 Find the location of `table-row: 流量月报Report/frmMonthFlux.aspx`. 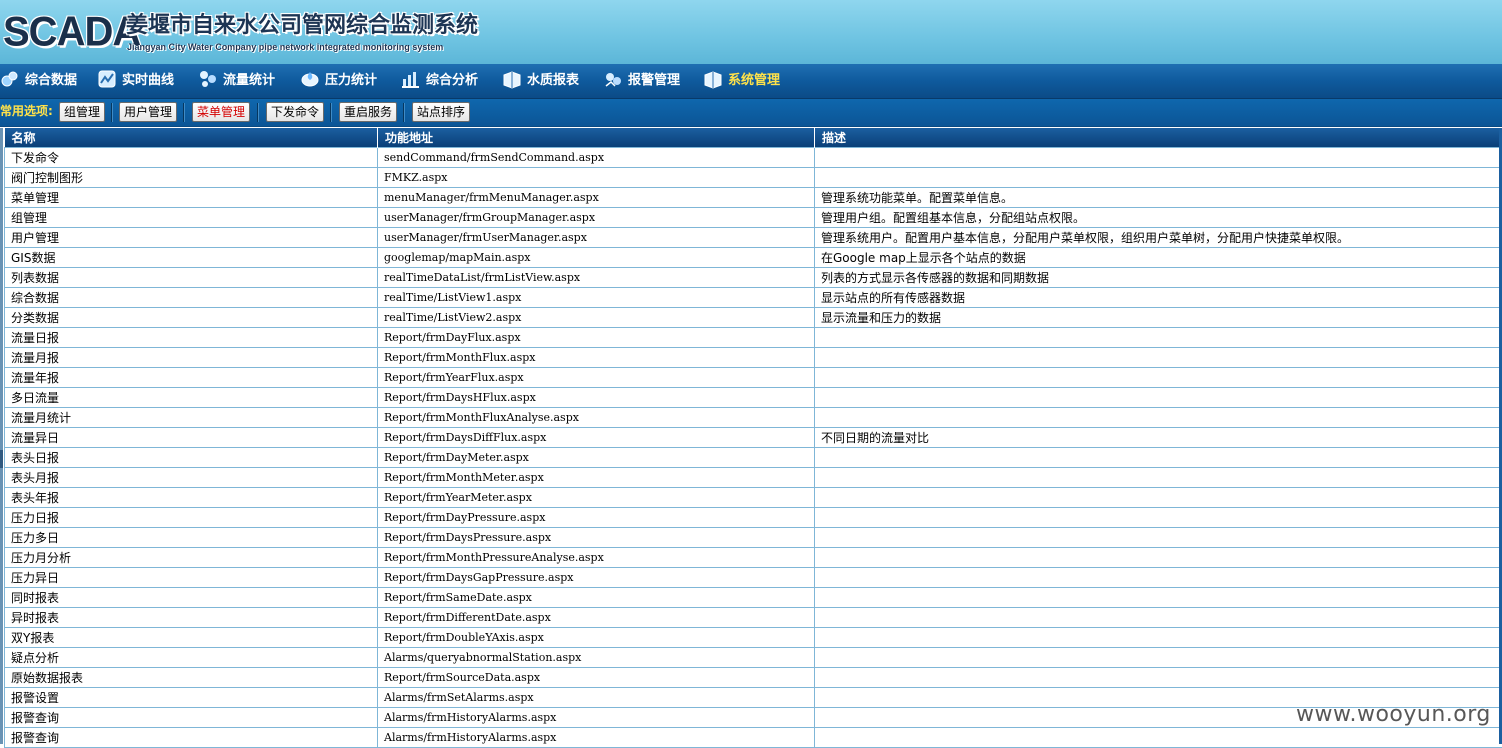

table-row: 流量月报Report/frmMonthFlux.aspx is located at coordinates (753, 358).